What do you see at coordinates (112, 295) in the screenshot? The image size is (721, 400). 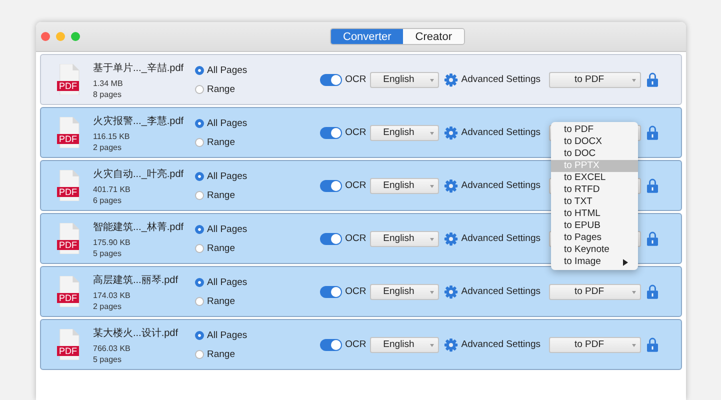 I see `file-size: 174.03 KB` at bounding box center [112, 295].